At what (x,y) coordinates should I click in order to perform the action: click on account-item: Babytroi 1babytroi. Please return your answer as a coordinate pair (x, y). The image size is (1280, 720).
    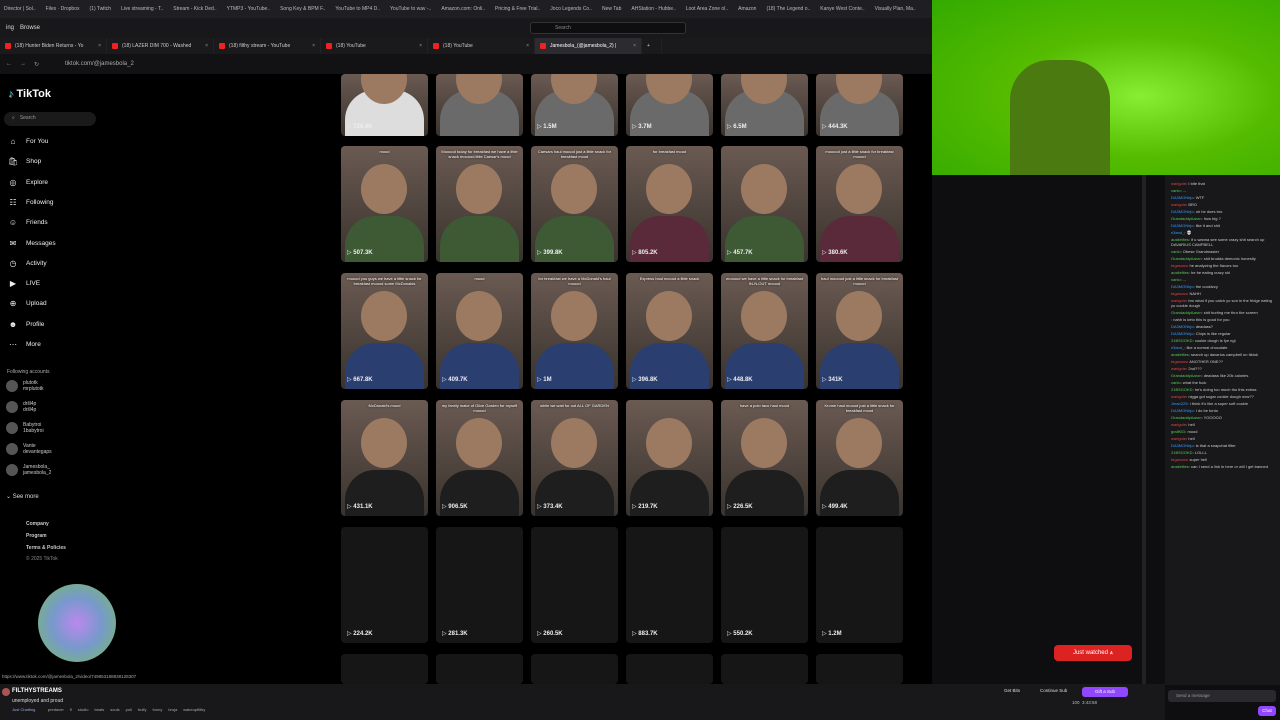
    Looking at the image, I should click on (25, 428).